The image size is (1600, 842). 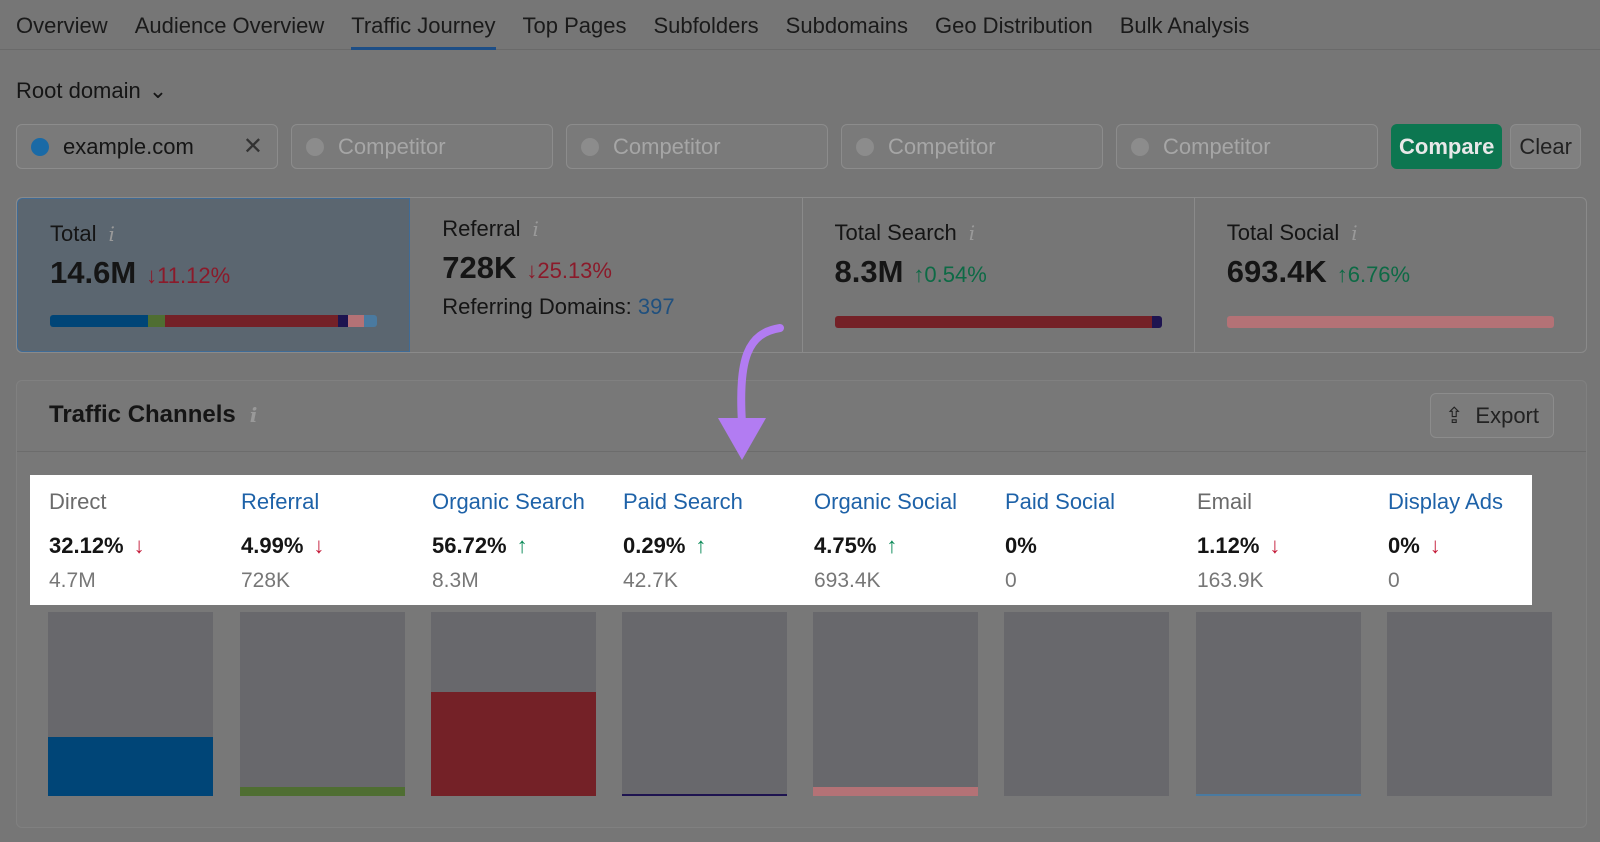 What do you see at coordinates (253, 146) in the screenshot?
I see `close-icon: ✕` at bounding box center [253, 146].